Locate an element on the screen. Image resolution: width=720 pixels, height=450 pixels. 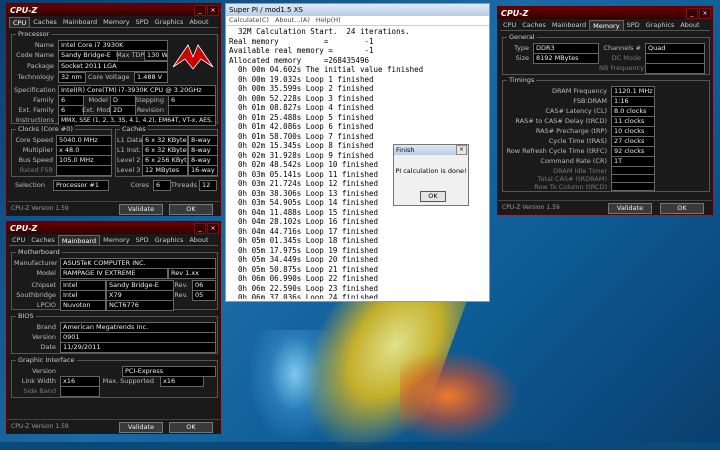
finish-dialog: Finish × PI calculation is done! OK is located at coordinates (431, 175).